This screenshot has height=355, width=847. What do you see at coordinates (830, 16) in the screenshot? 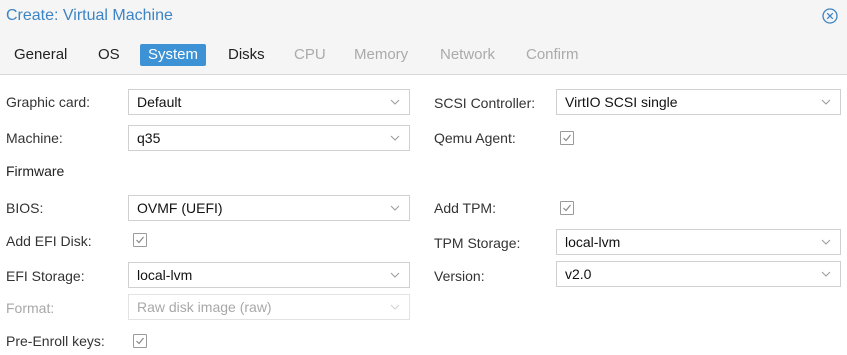
I see `close-circle-icon` at bounding box center [830, 16].